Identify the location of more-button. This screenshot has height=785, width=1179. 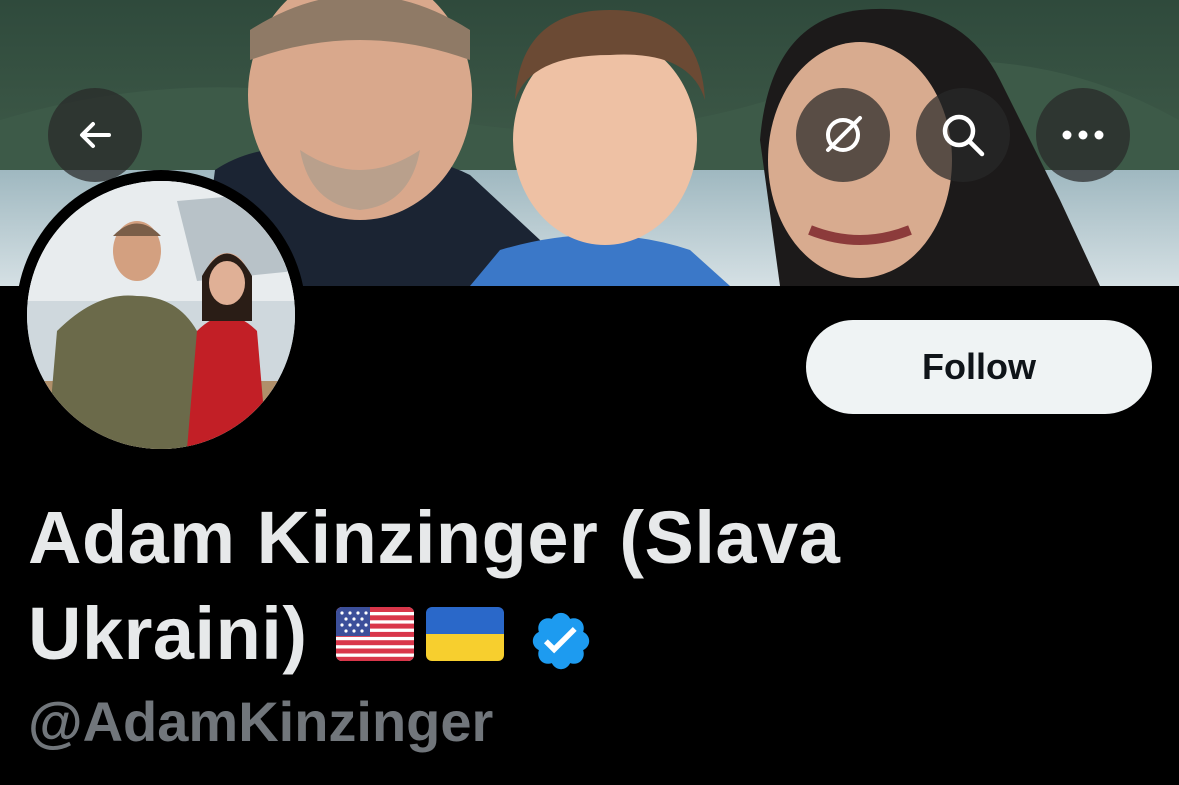
(1083, 135).